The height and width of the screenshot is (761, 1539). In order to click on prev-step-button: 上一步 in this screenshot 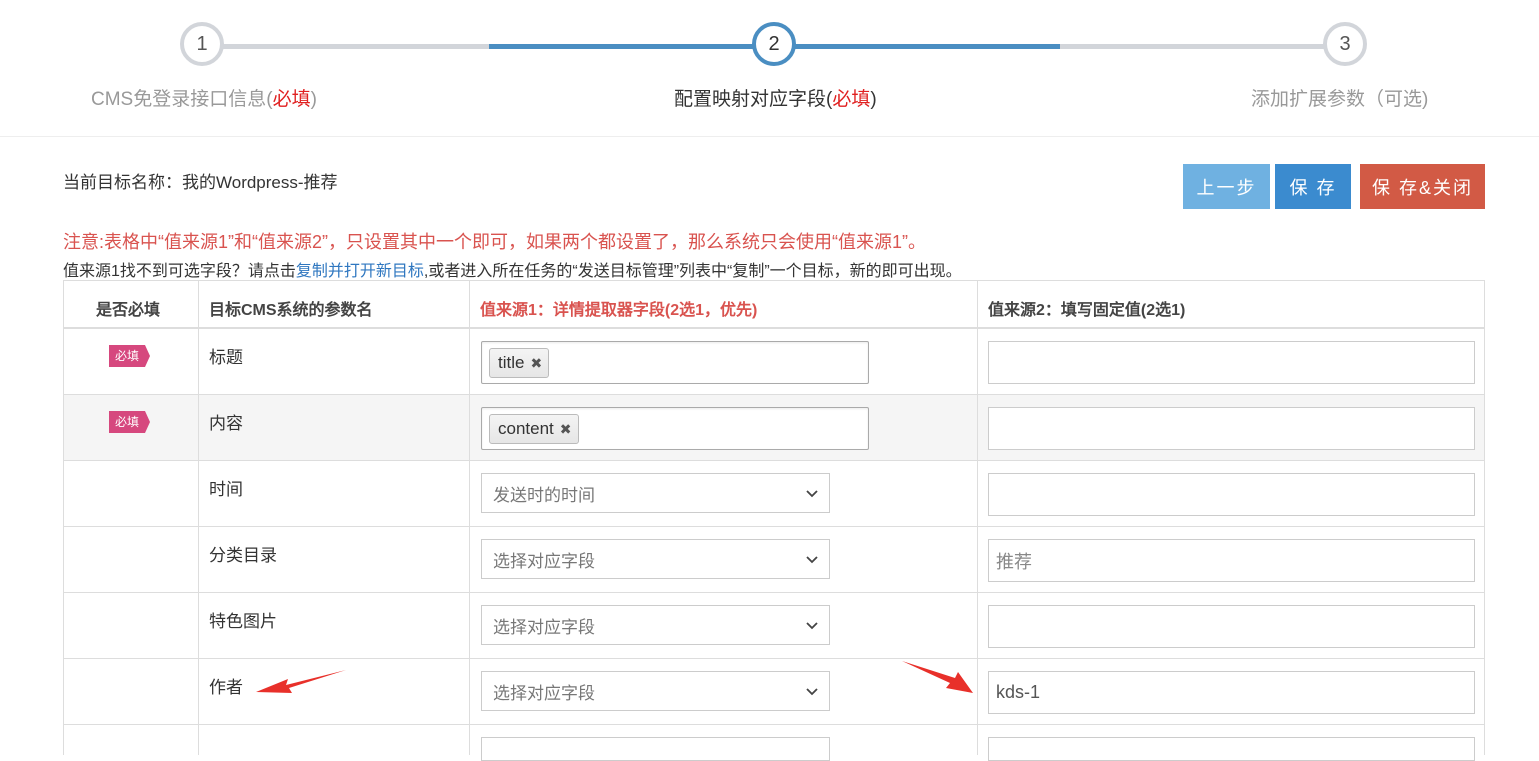, I will do `click(1226, 186)`.